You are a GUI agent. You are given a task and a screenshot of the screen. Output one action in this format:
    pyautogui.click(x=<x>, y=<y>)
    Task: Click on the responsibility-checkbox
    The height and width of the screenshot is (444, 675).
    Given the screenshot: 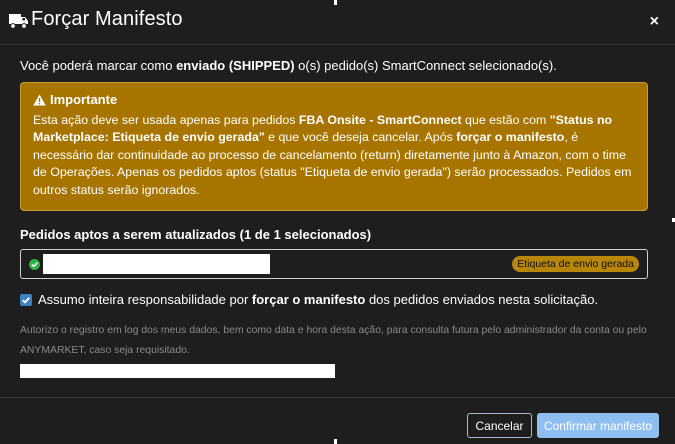 What is the action you would take?
    pyautogui.click(x=26, y=300)
    